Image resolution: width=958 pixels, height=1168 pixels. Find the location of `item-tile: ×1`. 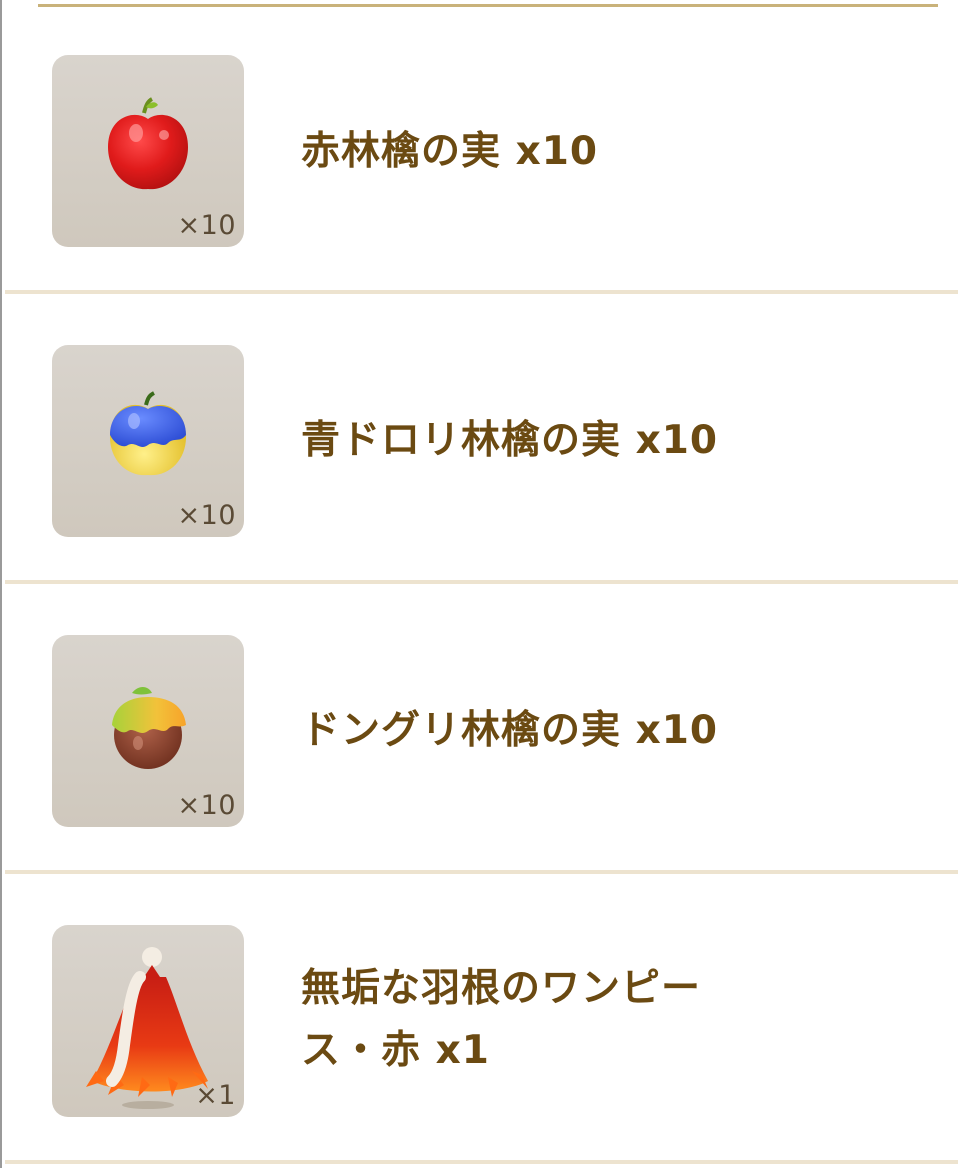

item-tile: ×1 is located at coordinates (148, 1021).